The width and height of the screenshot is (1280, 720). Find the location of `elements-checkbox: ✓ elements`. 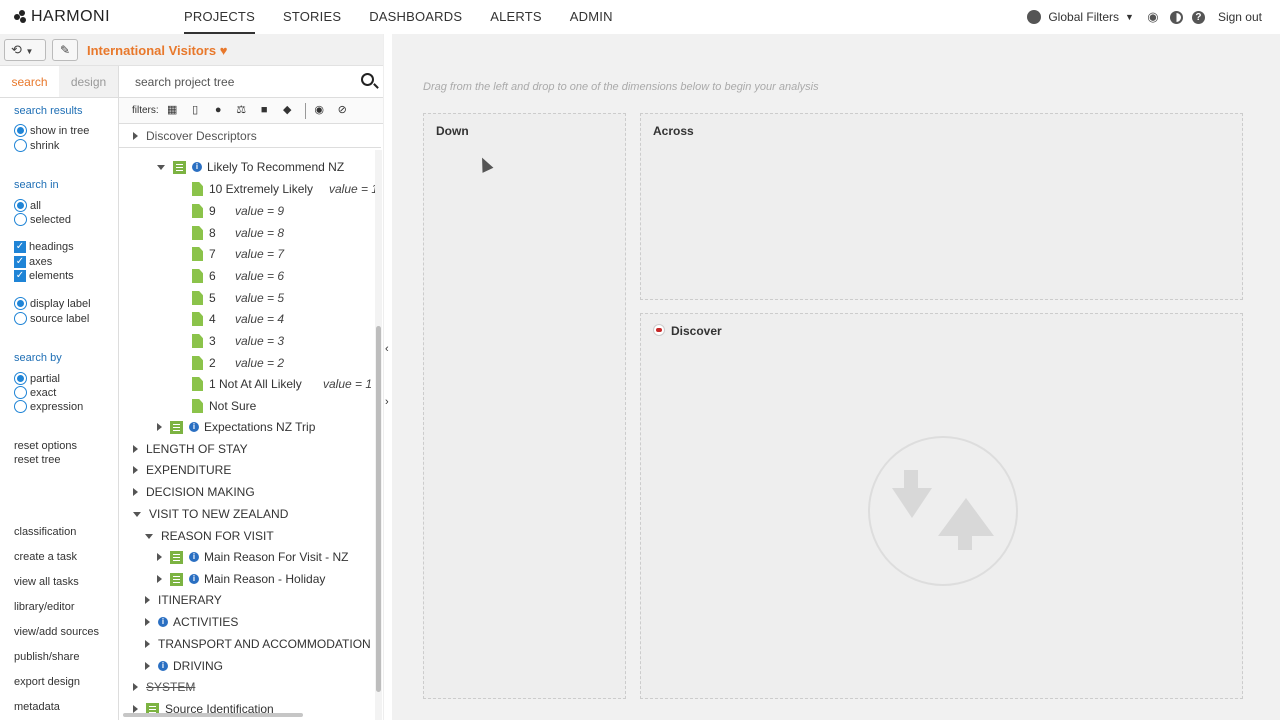

elements-checkbox: ✓ elements is located at coordinates (44, 276).